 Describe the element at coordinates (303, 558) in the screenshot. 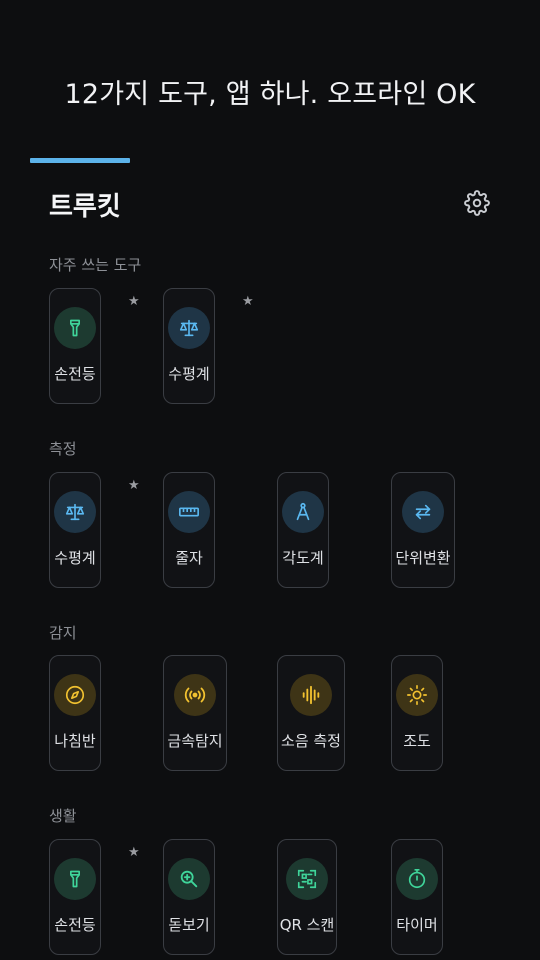

I see `tool-label: 각도계` at that location.